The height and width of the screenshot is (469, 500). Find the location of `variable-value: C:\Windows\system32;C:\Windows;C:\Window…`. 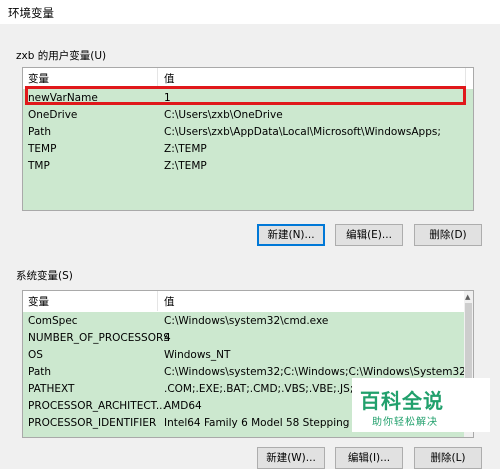

variable-value: C:\Windows\system32;C:\Windows;C:\Window… is located at coordinates (319, 372).